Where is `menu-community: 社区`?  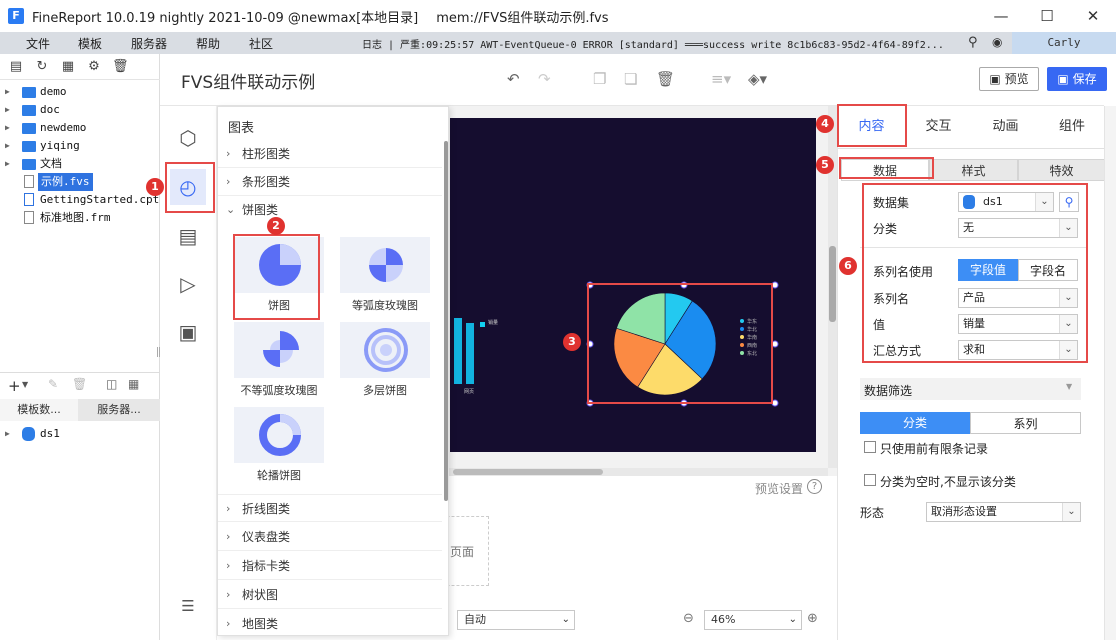
menu-community: 社区 is located at coordinates (261, 43).